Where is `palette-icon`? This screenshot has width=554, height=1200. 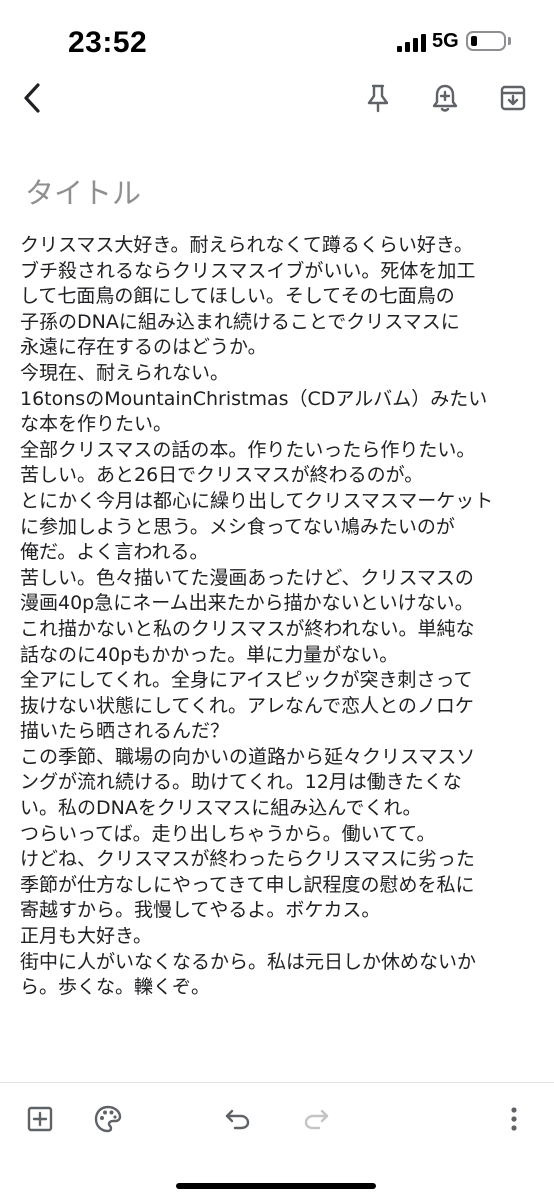 palette-icon is located at coordinates (108, 1119).